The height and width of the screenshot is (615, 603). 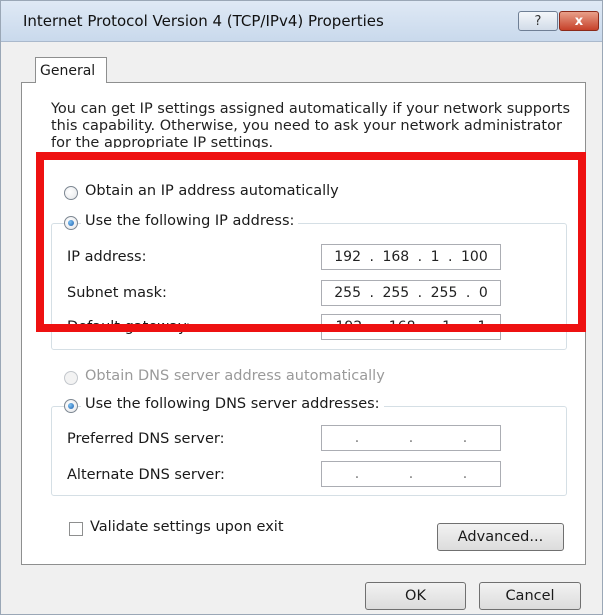 I want to click on obtain-dns-auto-label: Obtain DNS server address automatically, so click(x=235, y=376).